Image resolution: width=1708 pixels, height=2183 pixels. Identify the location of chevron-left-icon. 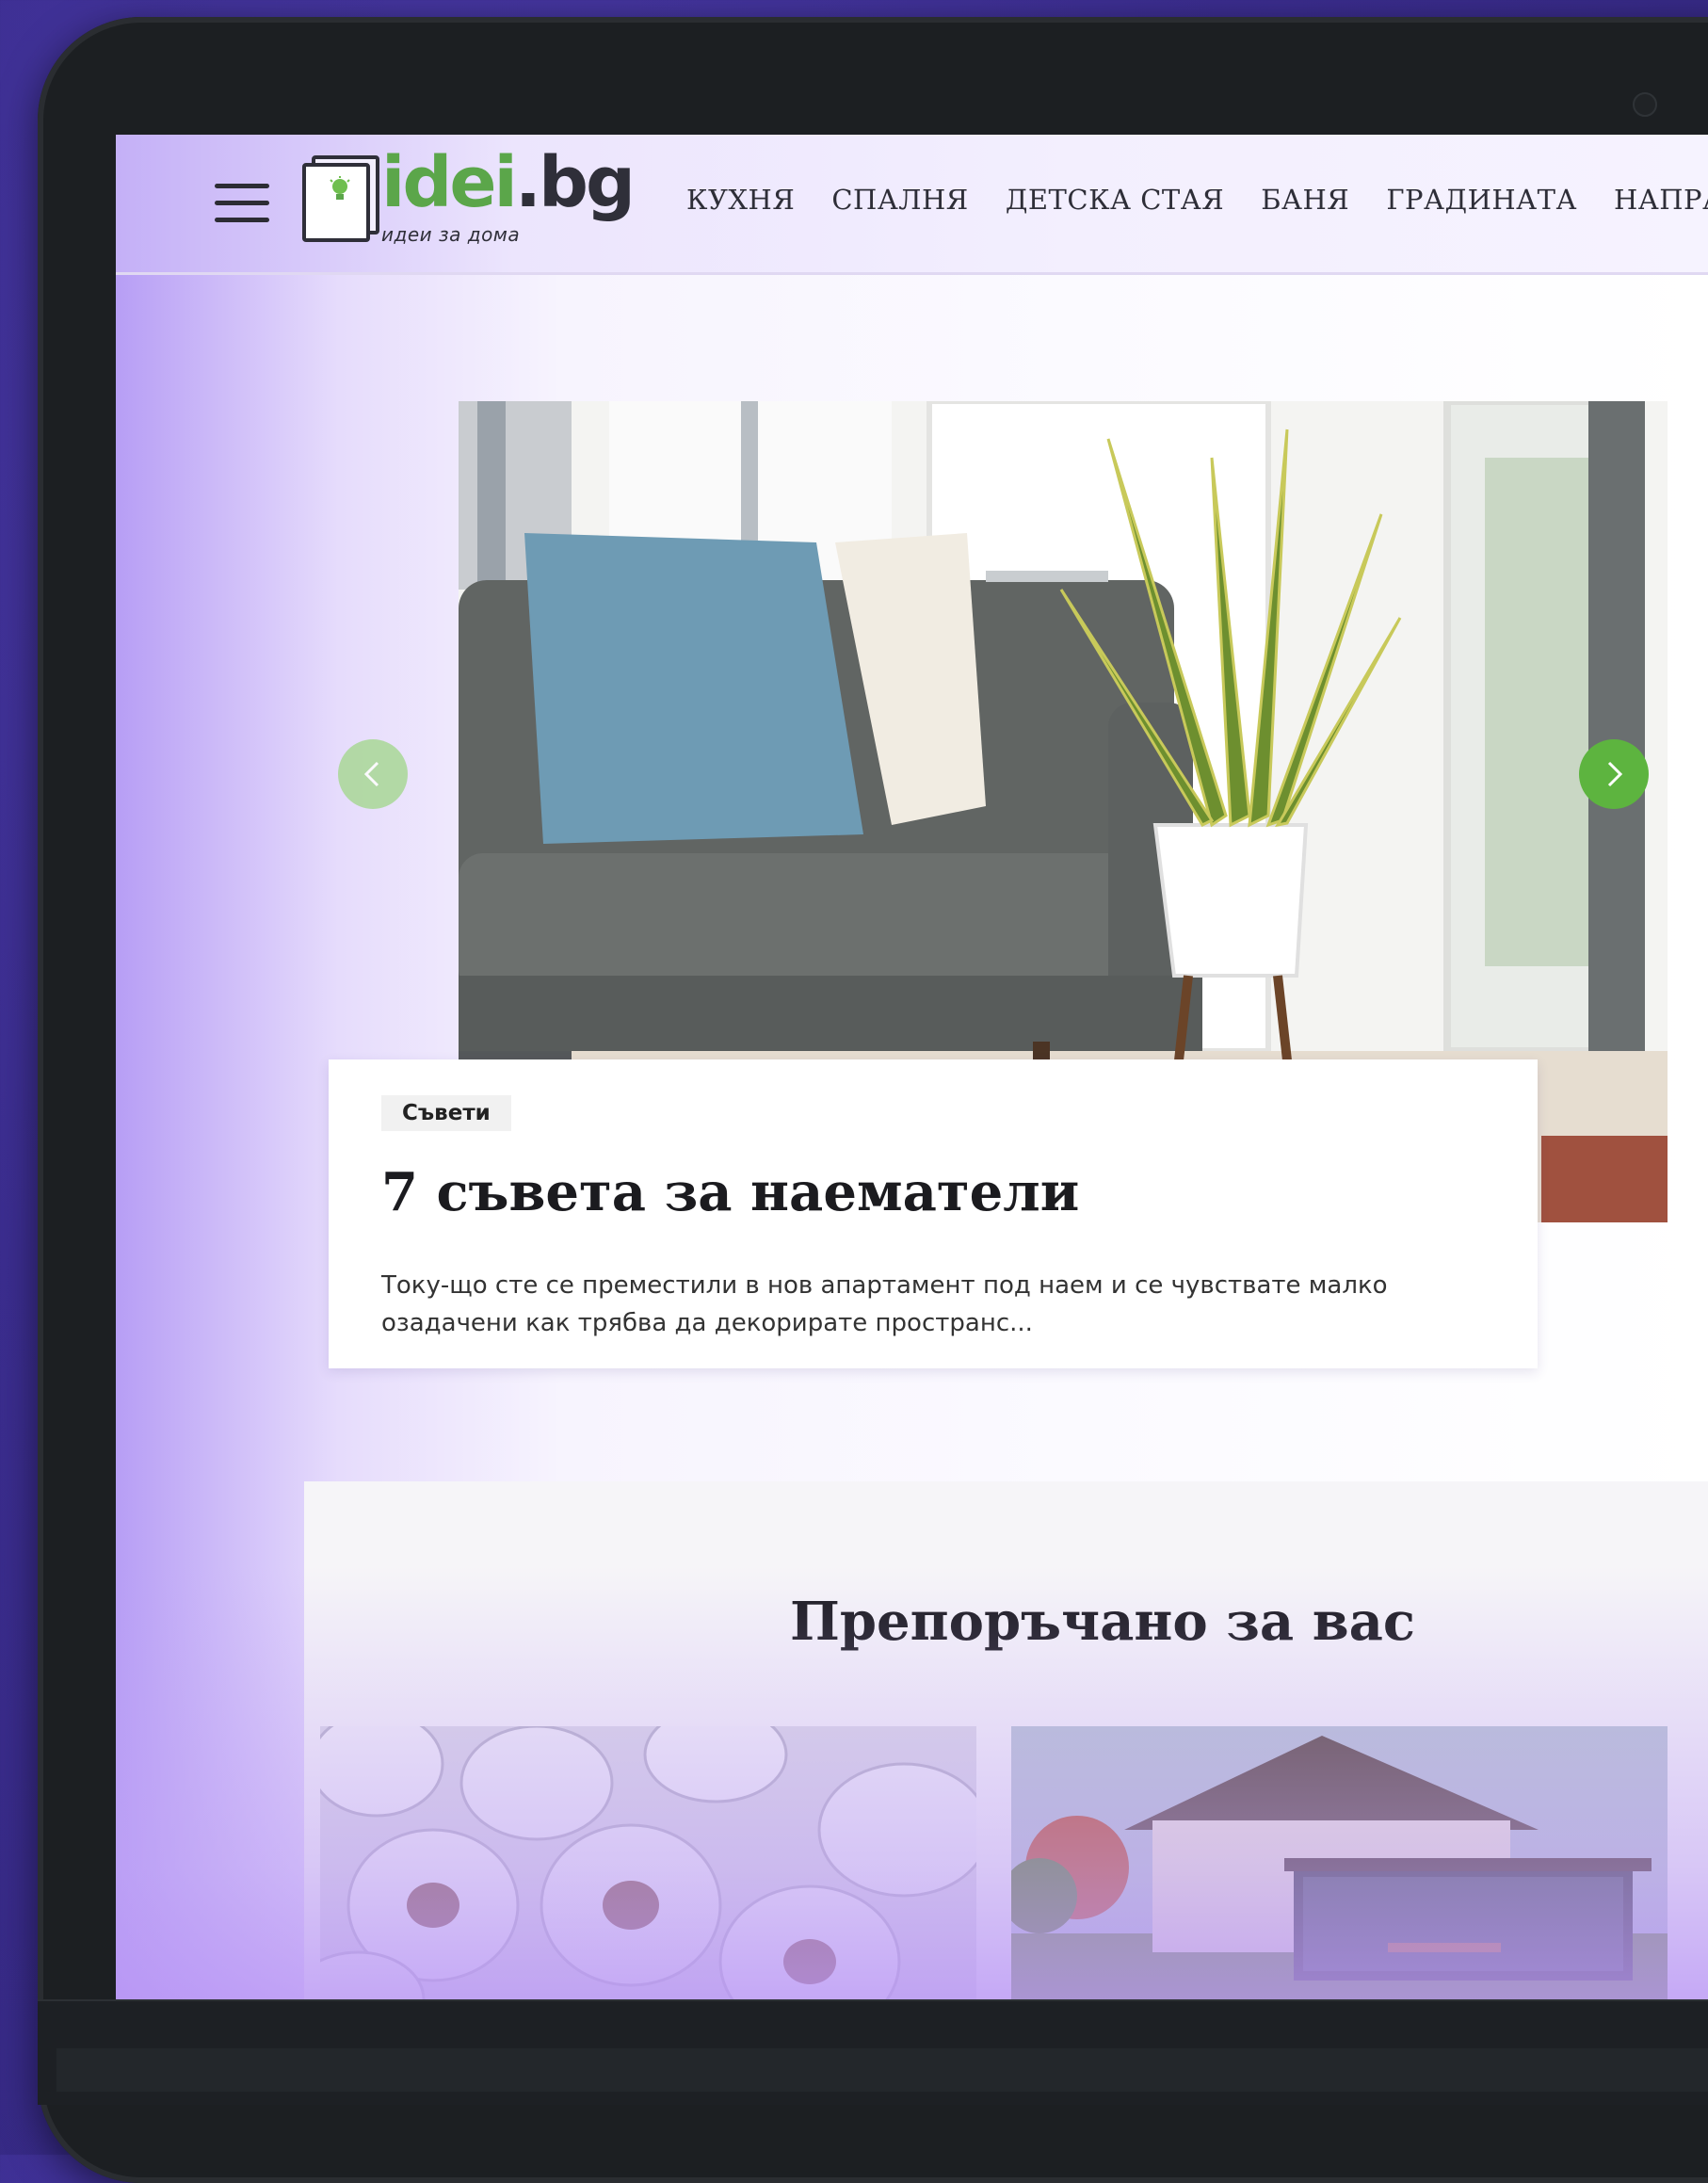
(371, 774).